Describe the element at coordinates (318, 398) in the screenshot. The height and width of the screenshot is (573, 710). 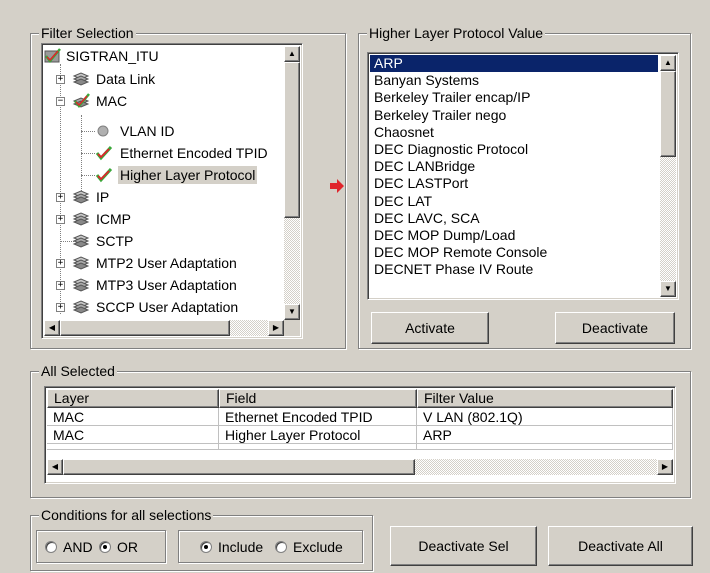
I see `column-header-field: Field` at that location.